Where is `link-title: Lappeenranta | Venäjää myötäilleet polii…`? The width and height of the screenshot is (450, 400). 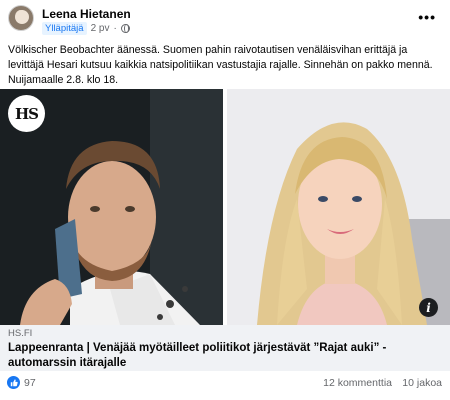 link-title: Lappeenranta | Venäjää myötäilleet polii… is located at coordinates (225, 356).